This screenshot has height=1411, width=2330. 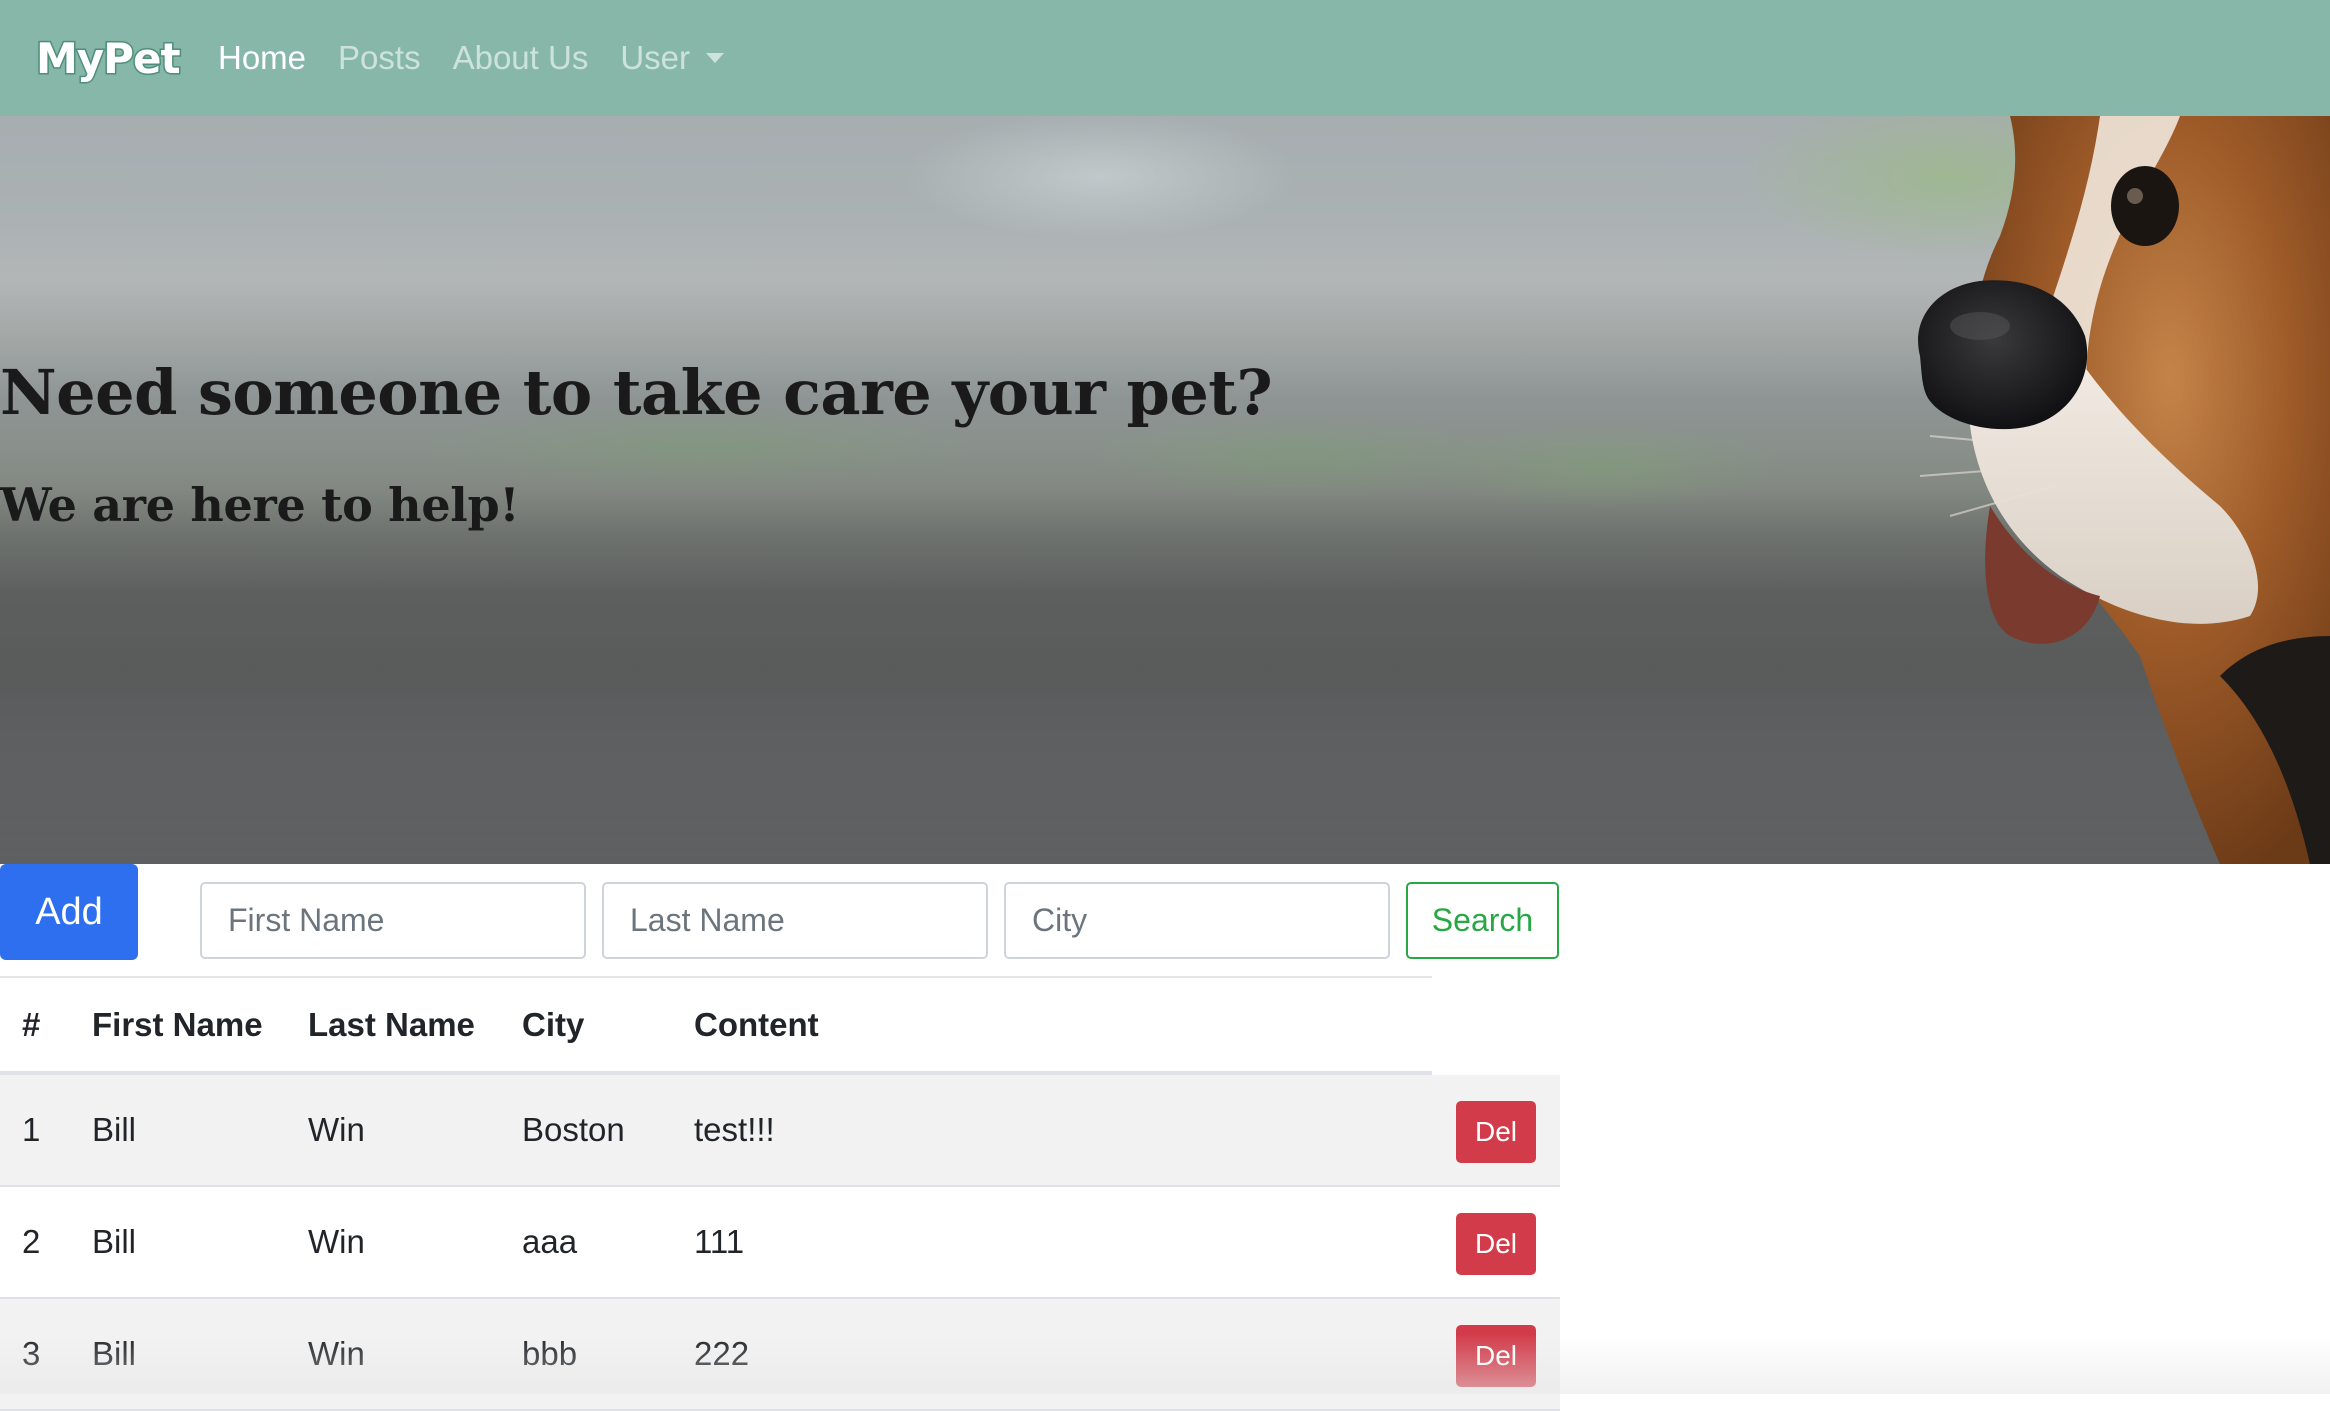 I want to click on cell-city: bbb, so click(x=550, y=1353).